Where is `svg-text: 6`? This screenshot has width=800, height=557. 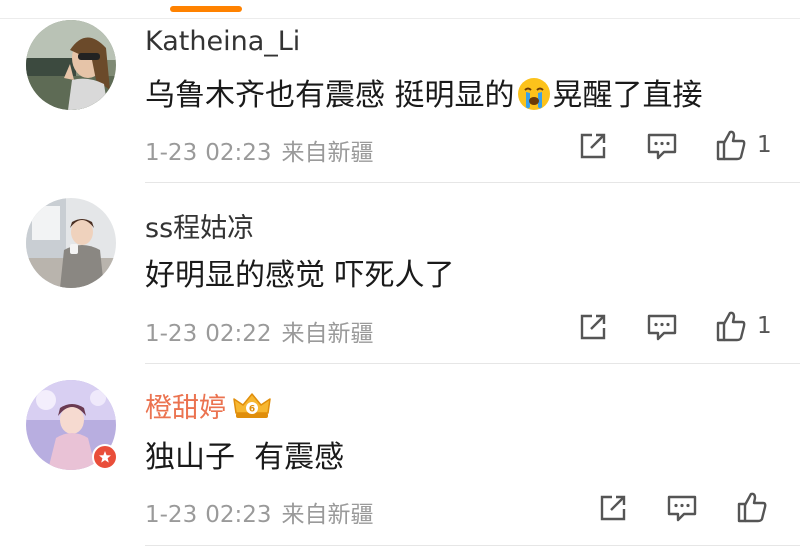
svg-text: 6 is located at coordinates (252, 410).